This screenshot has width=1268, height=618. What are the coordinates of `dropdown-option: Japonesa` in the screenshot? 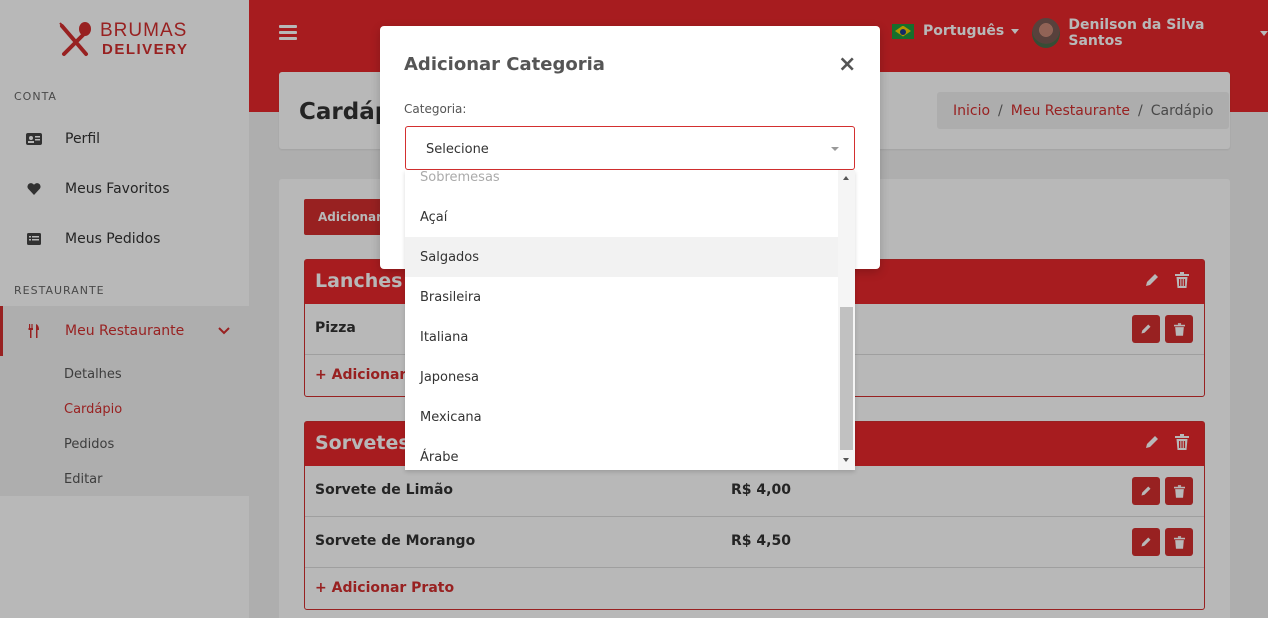 It's located at (621, 377).